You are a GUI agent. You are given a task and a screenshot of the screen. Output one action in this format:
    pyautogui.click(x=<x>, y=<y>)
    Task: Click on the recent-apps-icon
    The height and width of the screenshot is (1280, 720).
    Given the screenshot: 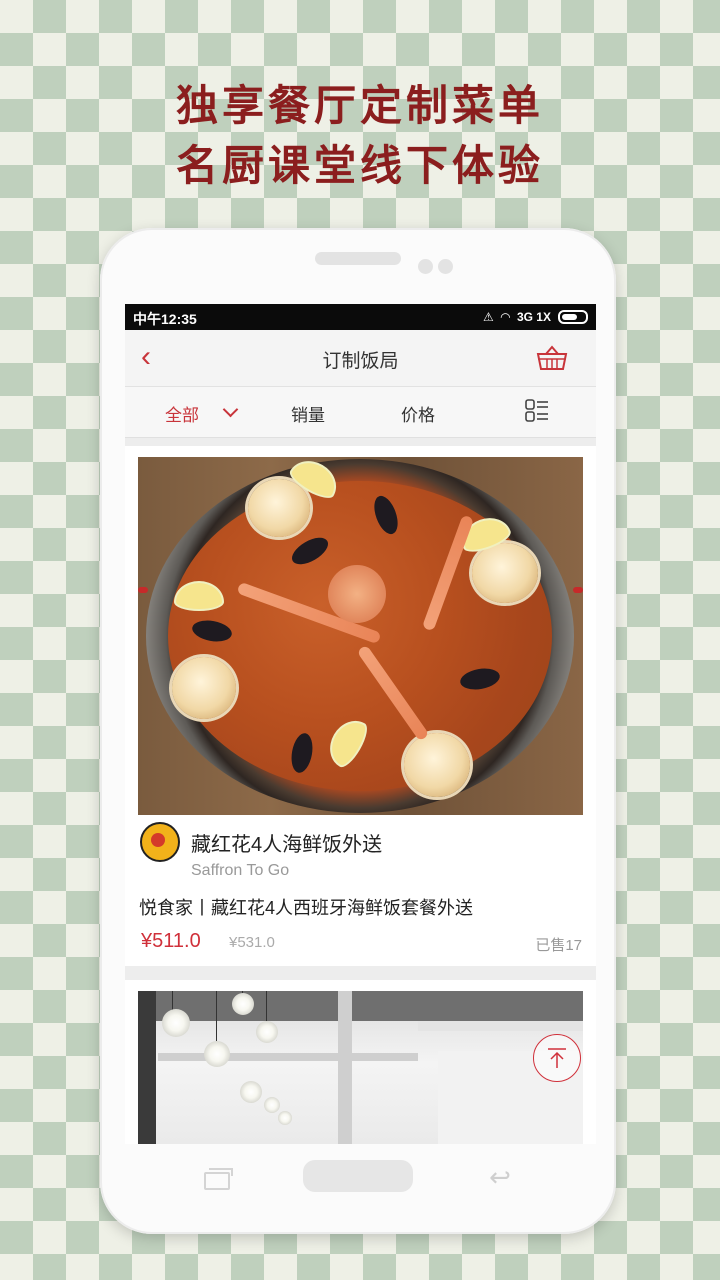 What is the action you would take?
    pyautogui.click(x=218, y=1179)
    